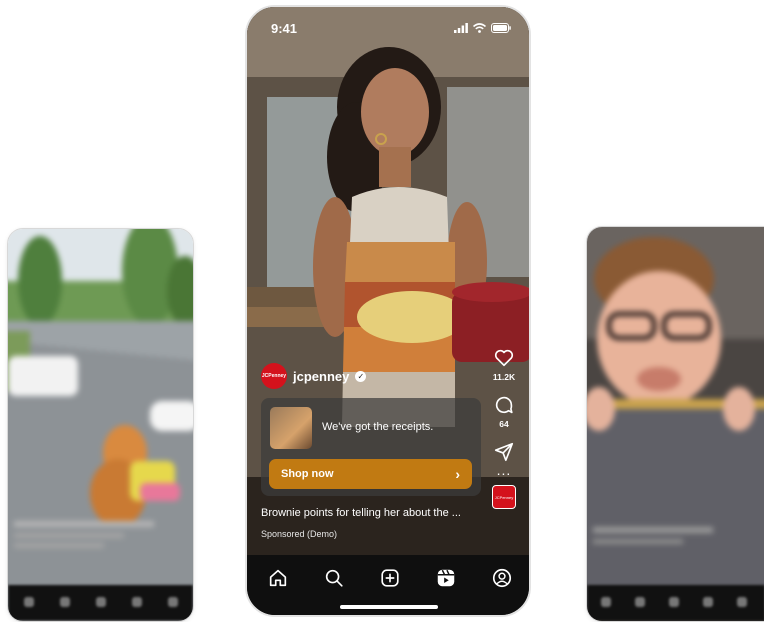 The image size is (764, 622). What do you see at coordinates (675, 603) in the screenshot?
I see `right-preview-nav` at bounding box center [675, 603].